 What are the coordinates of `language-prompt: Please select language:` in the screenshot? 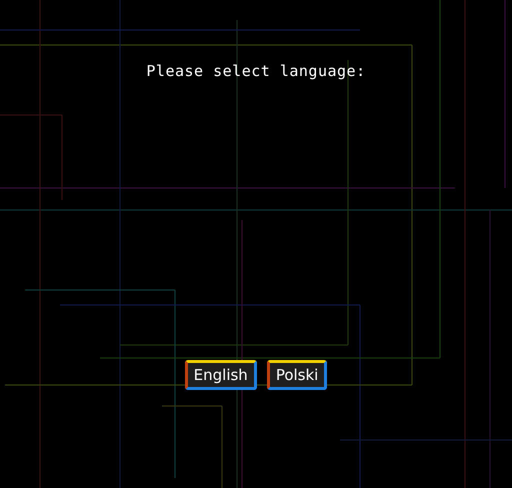 It's located at (256, 71).